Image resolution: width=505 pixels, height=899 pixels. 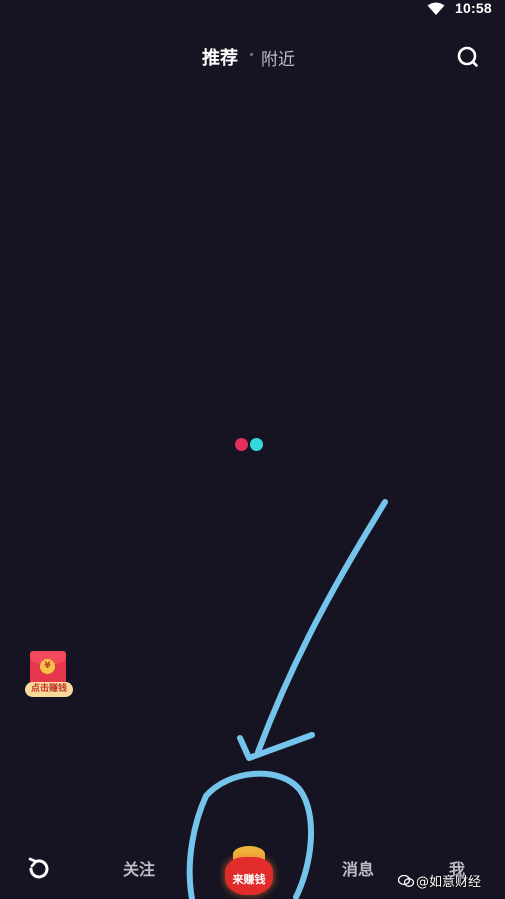 I want to click on refresh-icon, so click(x=39, y=873).